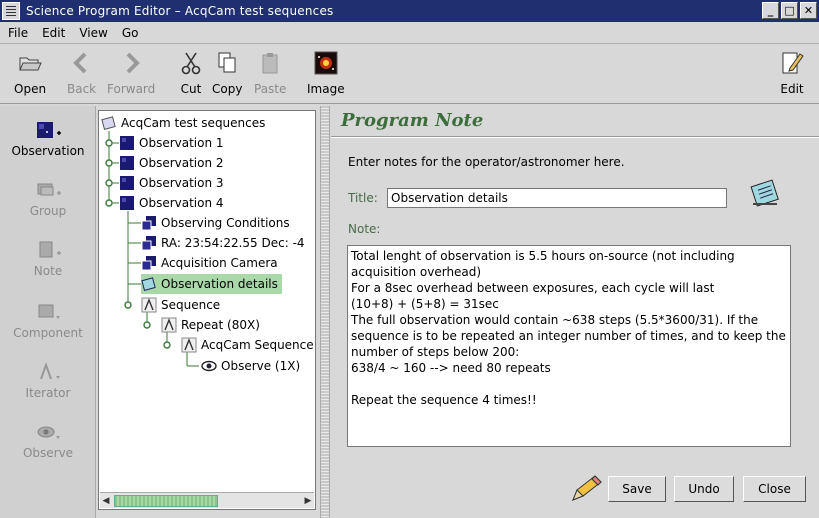 The height and width of the screenshot is (518, 819). Describe the element at coordinates (191, 63) in the screenshot. I see `scissors-icon` at that location.